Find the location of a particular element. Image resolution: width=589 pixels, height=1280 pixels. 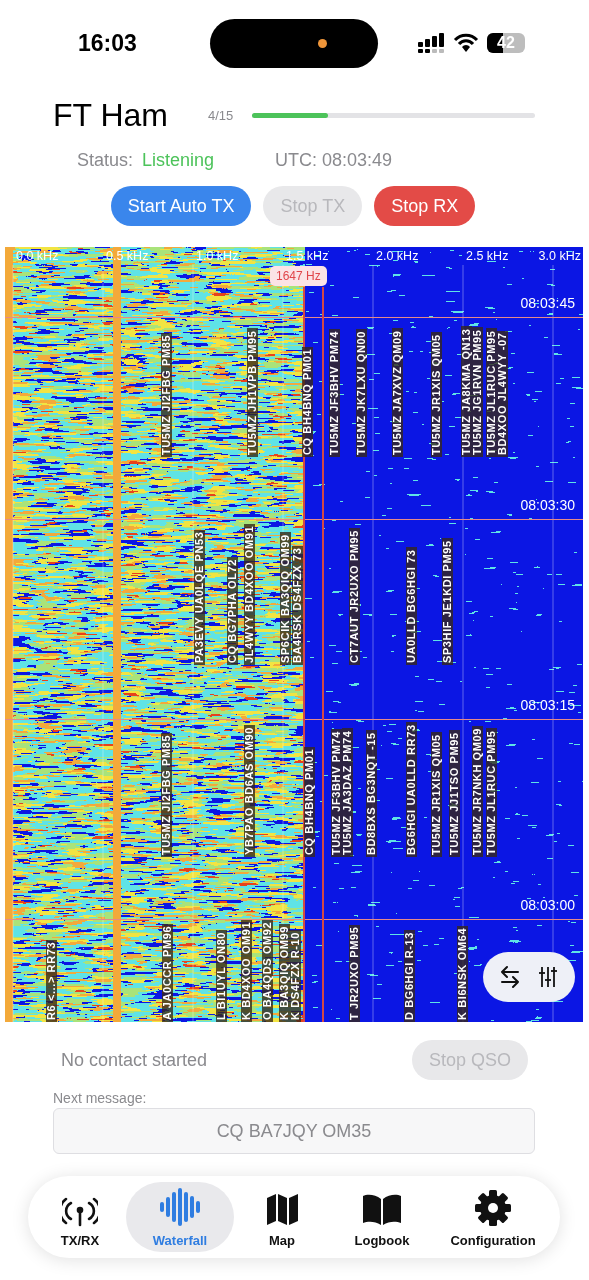

decoded-message: SP6CIK BA3QIQ OM99 is located at coordinates (285, 598).